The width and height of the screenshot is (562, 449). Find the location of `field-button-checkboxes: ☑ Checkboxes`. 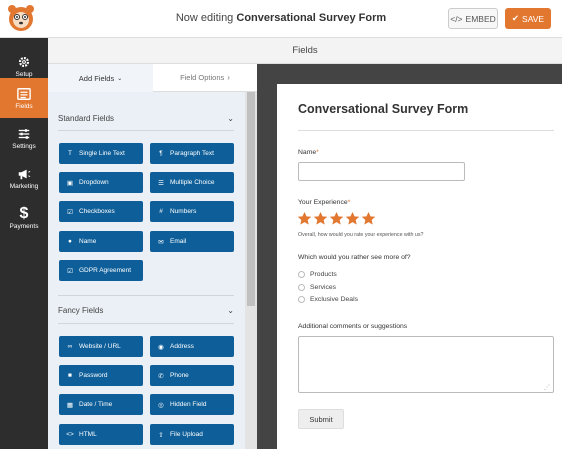

field-button-checkboxes: ☑ Checkboxes is located at coordinates (101, 211).